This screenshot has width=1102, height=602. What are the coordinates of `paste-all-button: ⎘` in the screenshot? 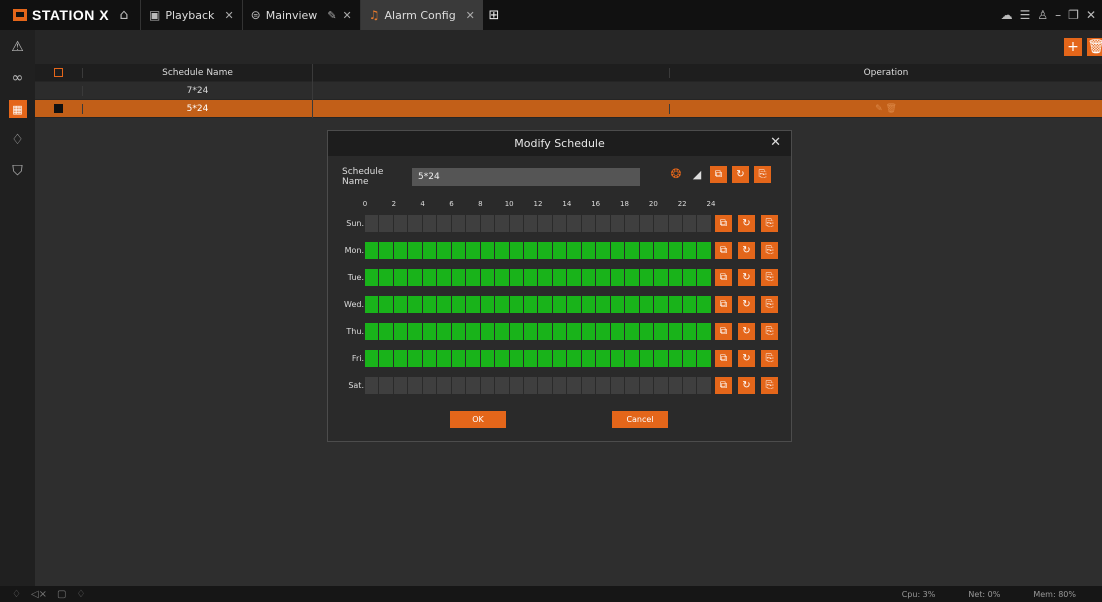 It's located at (762, 174).